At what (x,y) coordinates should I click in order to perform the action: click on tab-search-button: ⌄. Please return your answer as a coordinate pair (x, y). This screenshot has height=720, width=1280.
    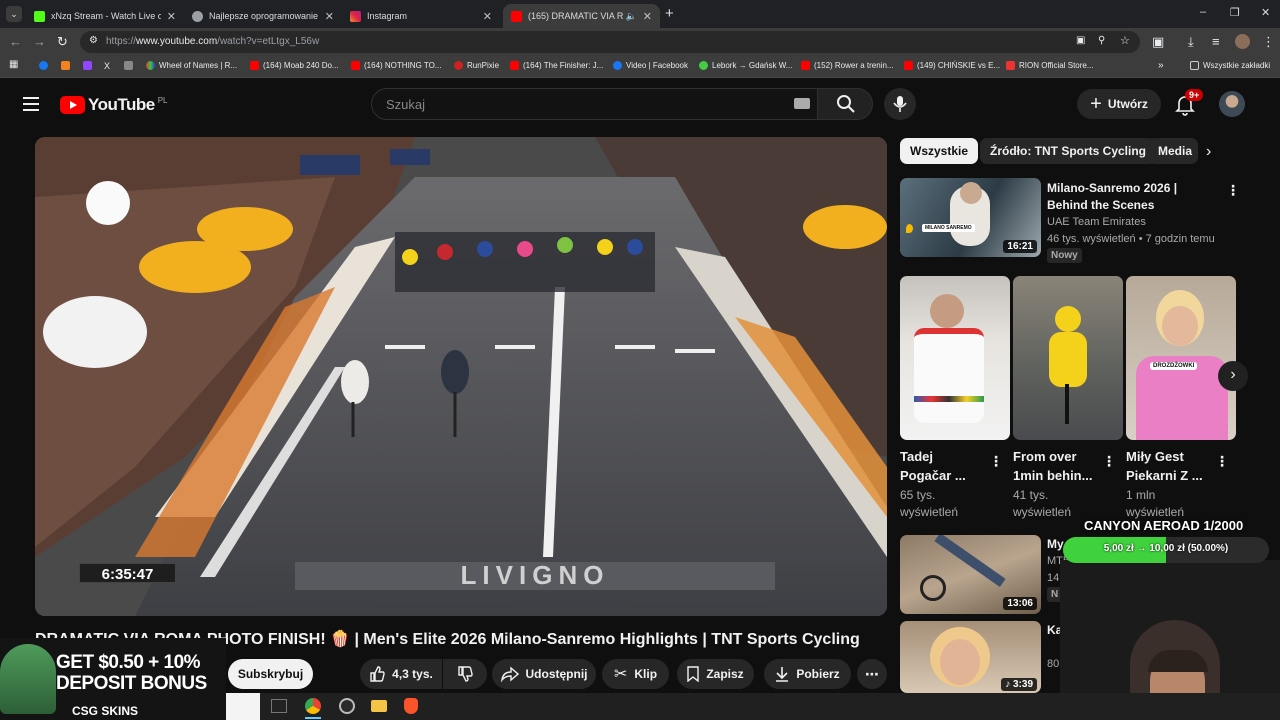
    Looking at the image, I should click on (14, 14).